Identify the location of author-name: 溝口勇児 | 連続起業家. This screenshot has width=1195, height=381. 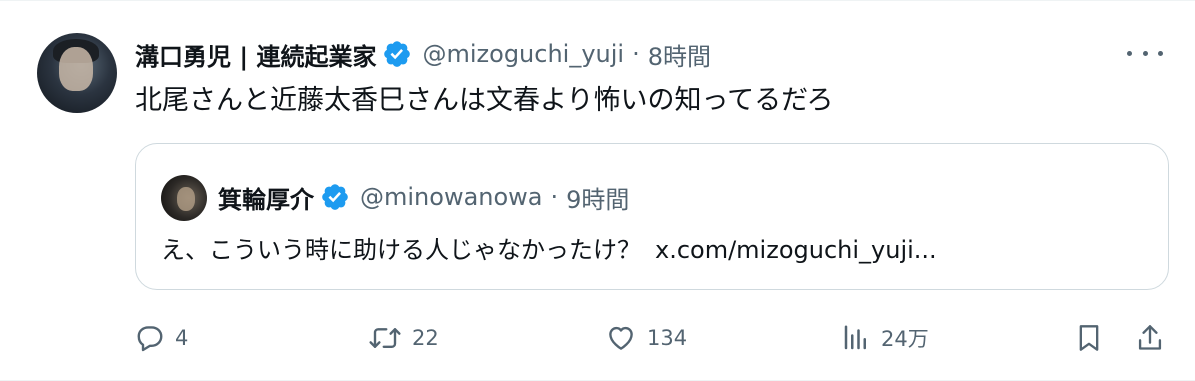
(255, 54).